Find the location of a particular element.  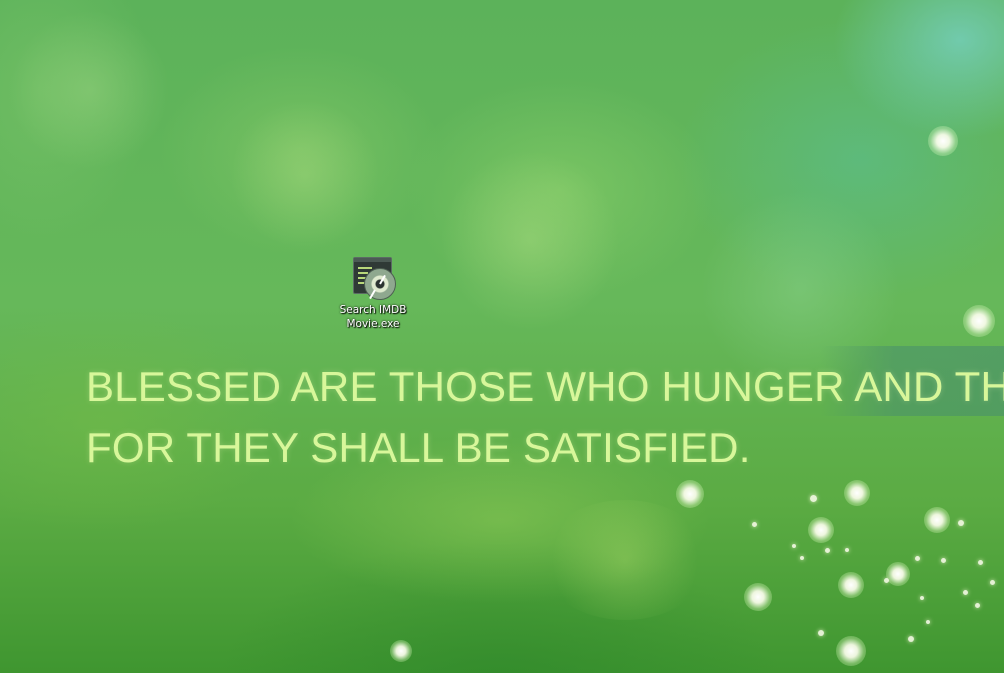

app-window-text-line is located at coordinates (365, 268).